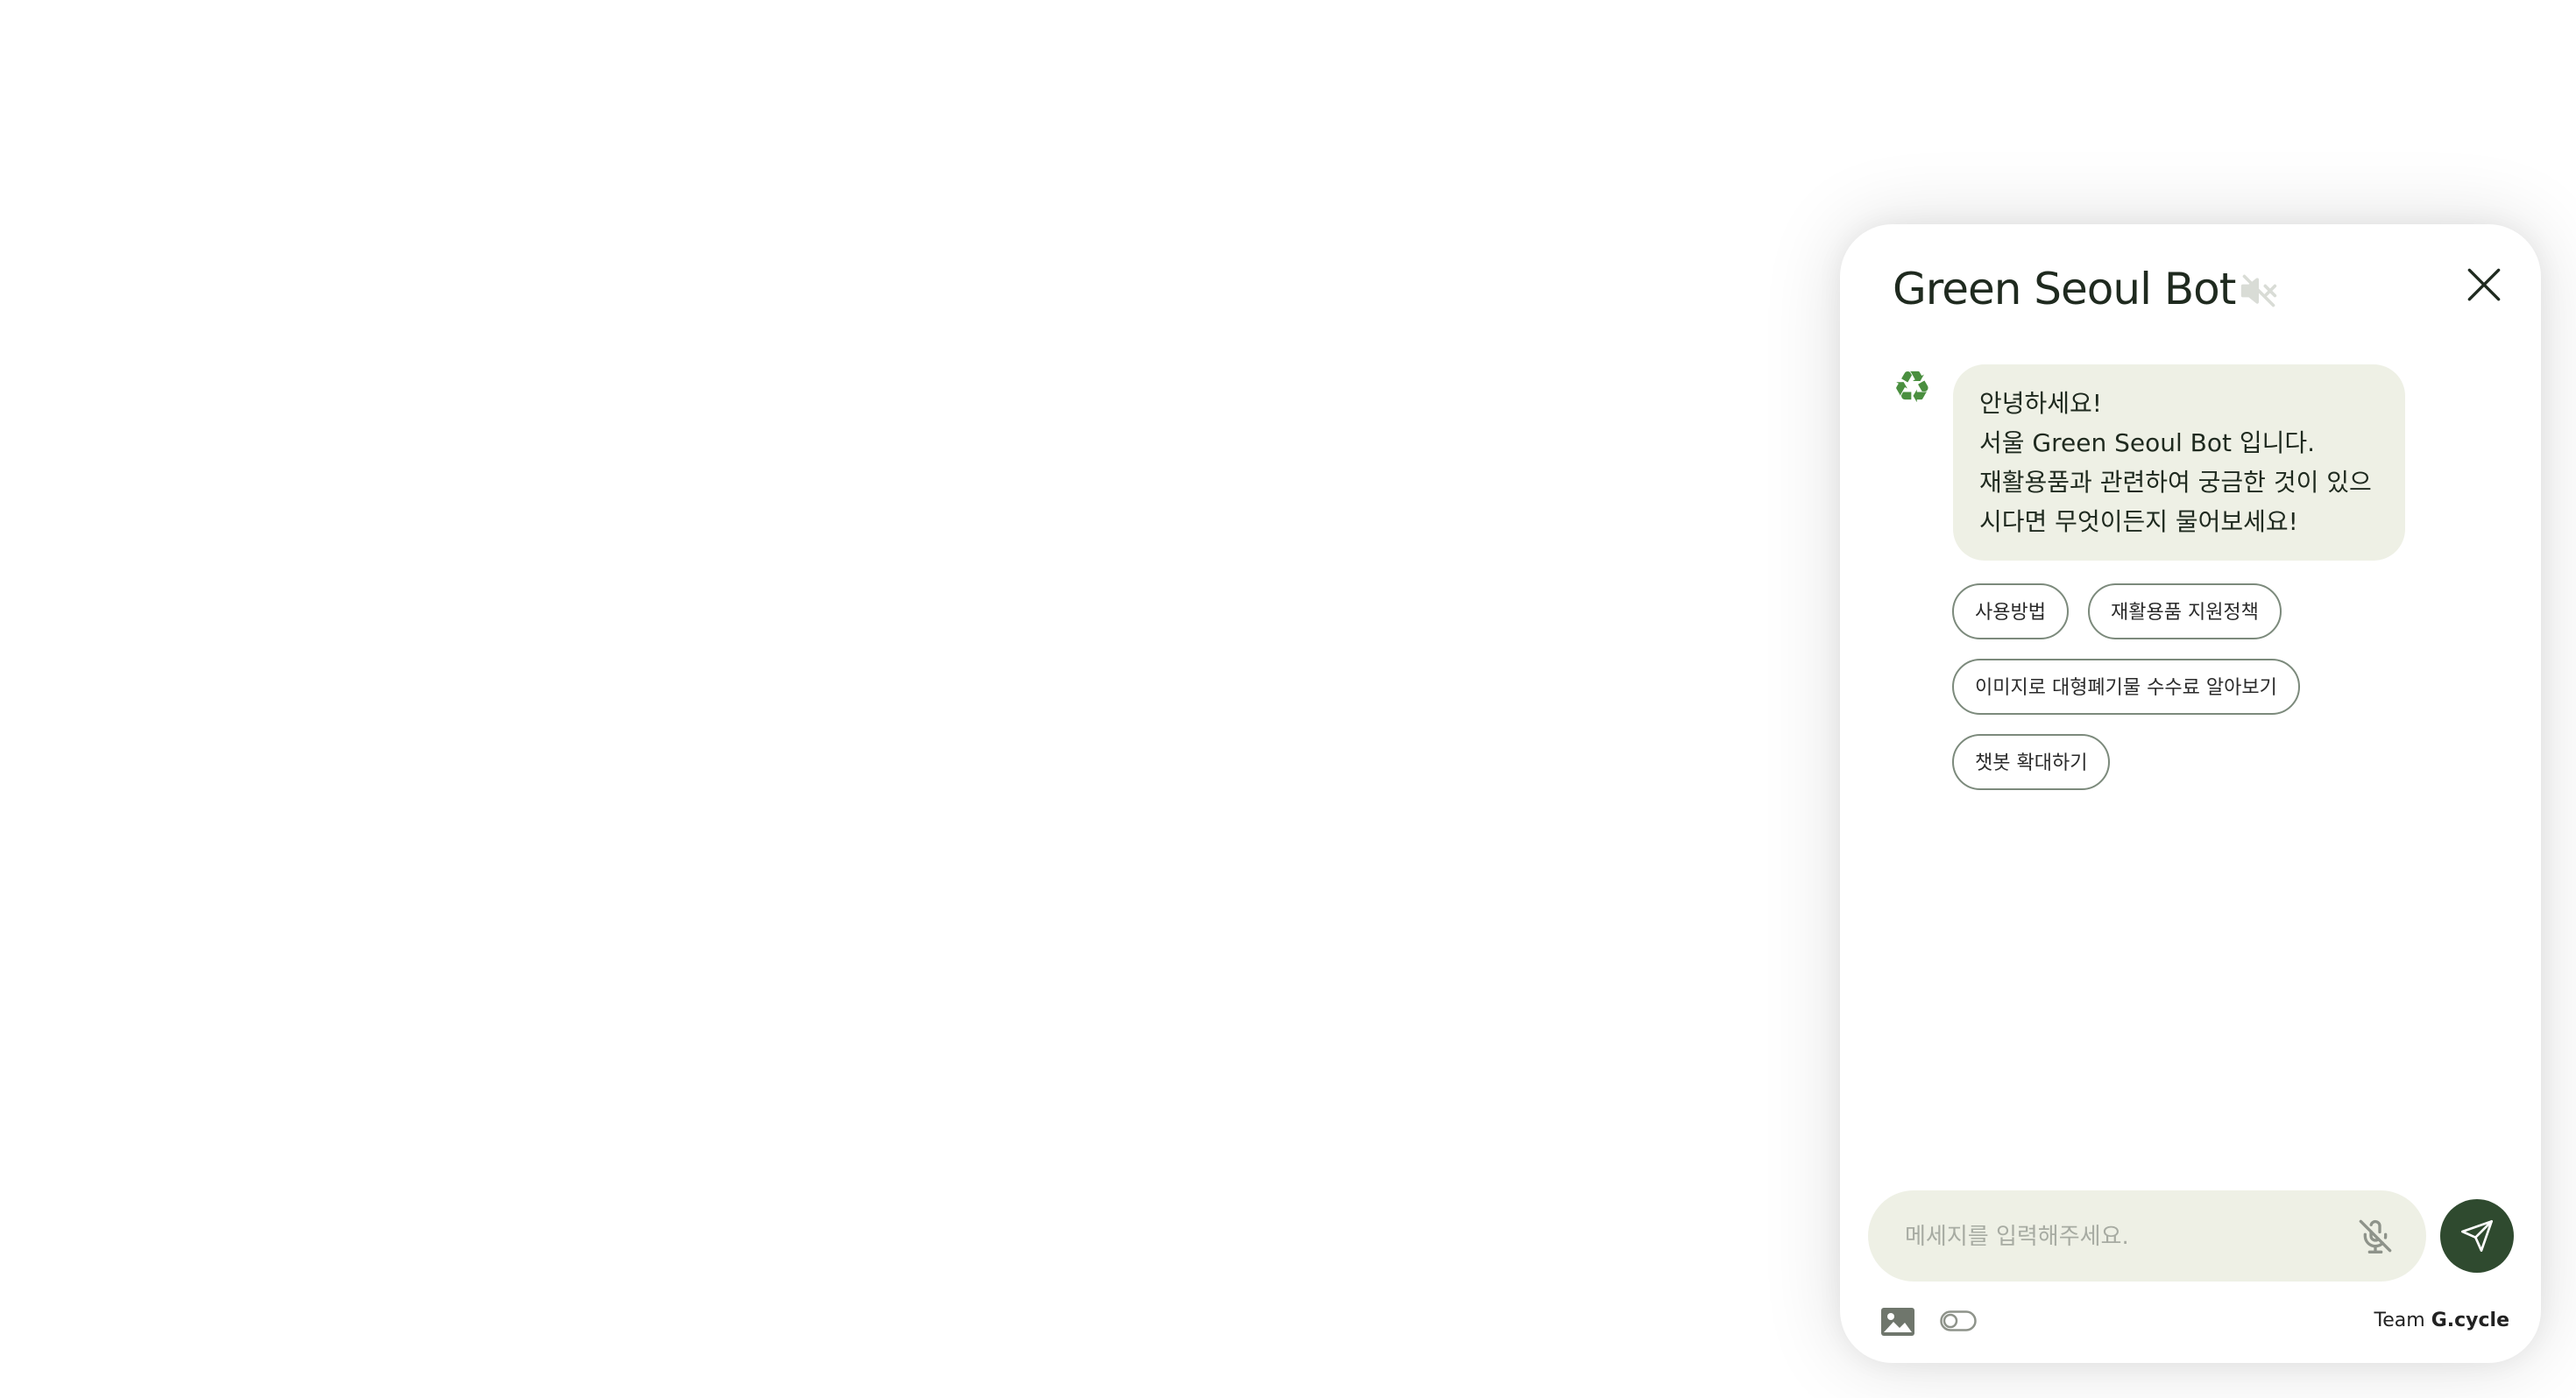 The width and height of the screenshot is (2576, 1398). Describe the element at coordinates (1912, 387) in the screenshot. I see `recycle-icon: ♻` at that location.